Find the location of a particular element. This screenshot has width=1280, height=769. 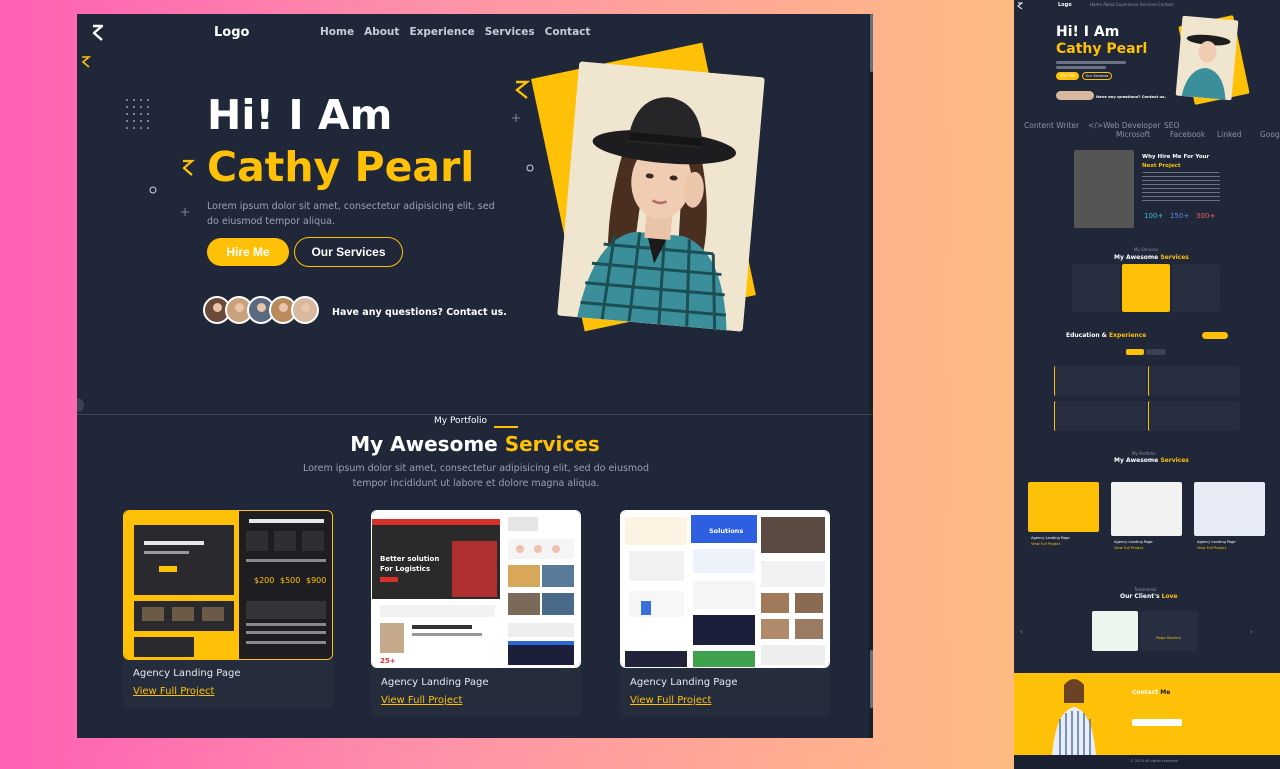

preview-next-arrow-icon: › is located at coordinates (1251, 632).